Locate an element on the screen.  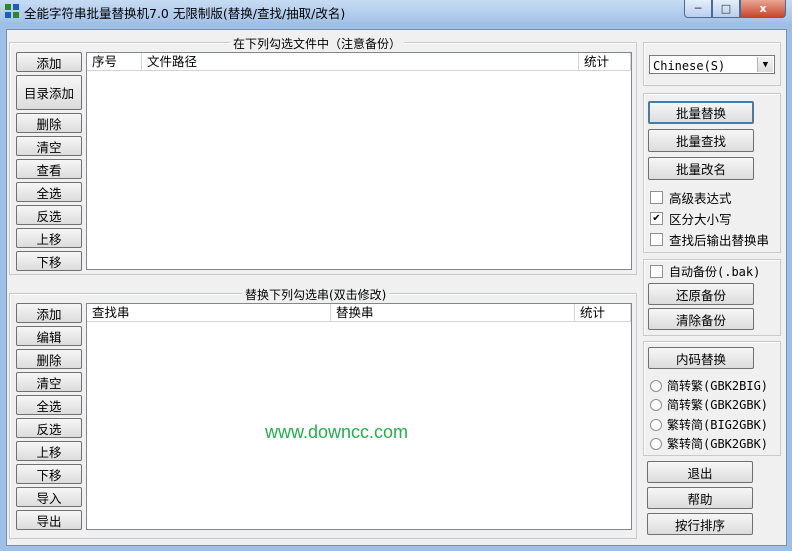
case-sensitive-checkbox: ✔ 区分大小写 is located at coordinates (691, 218).